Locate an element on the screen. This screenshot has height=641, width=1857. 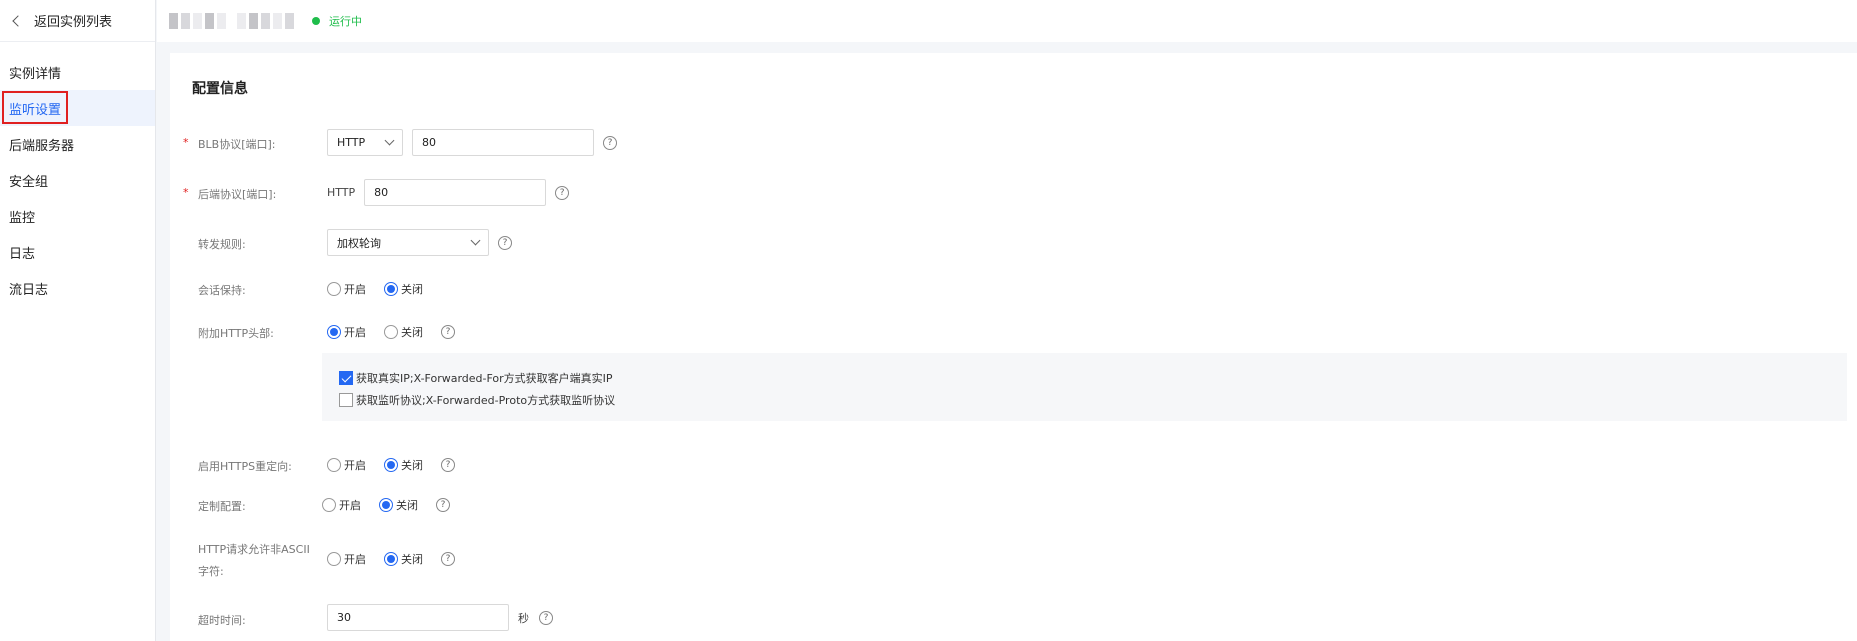
blb-port-value: 80 is located at coordinates (429, 142).